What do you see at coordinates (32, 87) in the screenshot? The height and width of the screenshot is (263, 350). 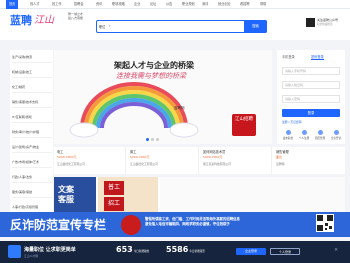 I see `category-item: 化工/制药` at bounding box center [32, 87].